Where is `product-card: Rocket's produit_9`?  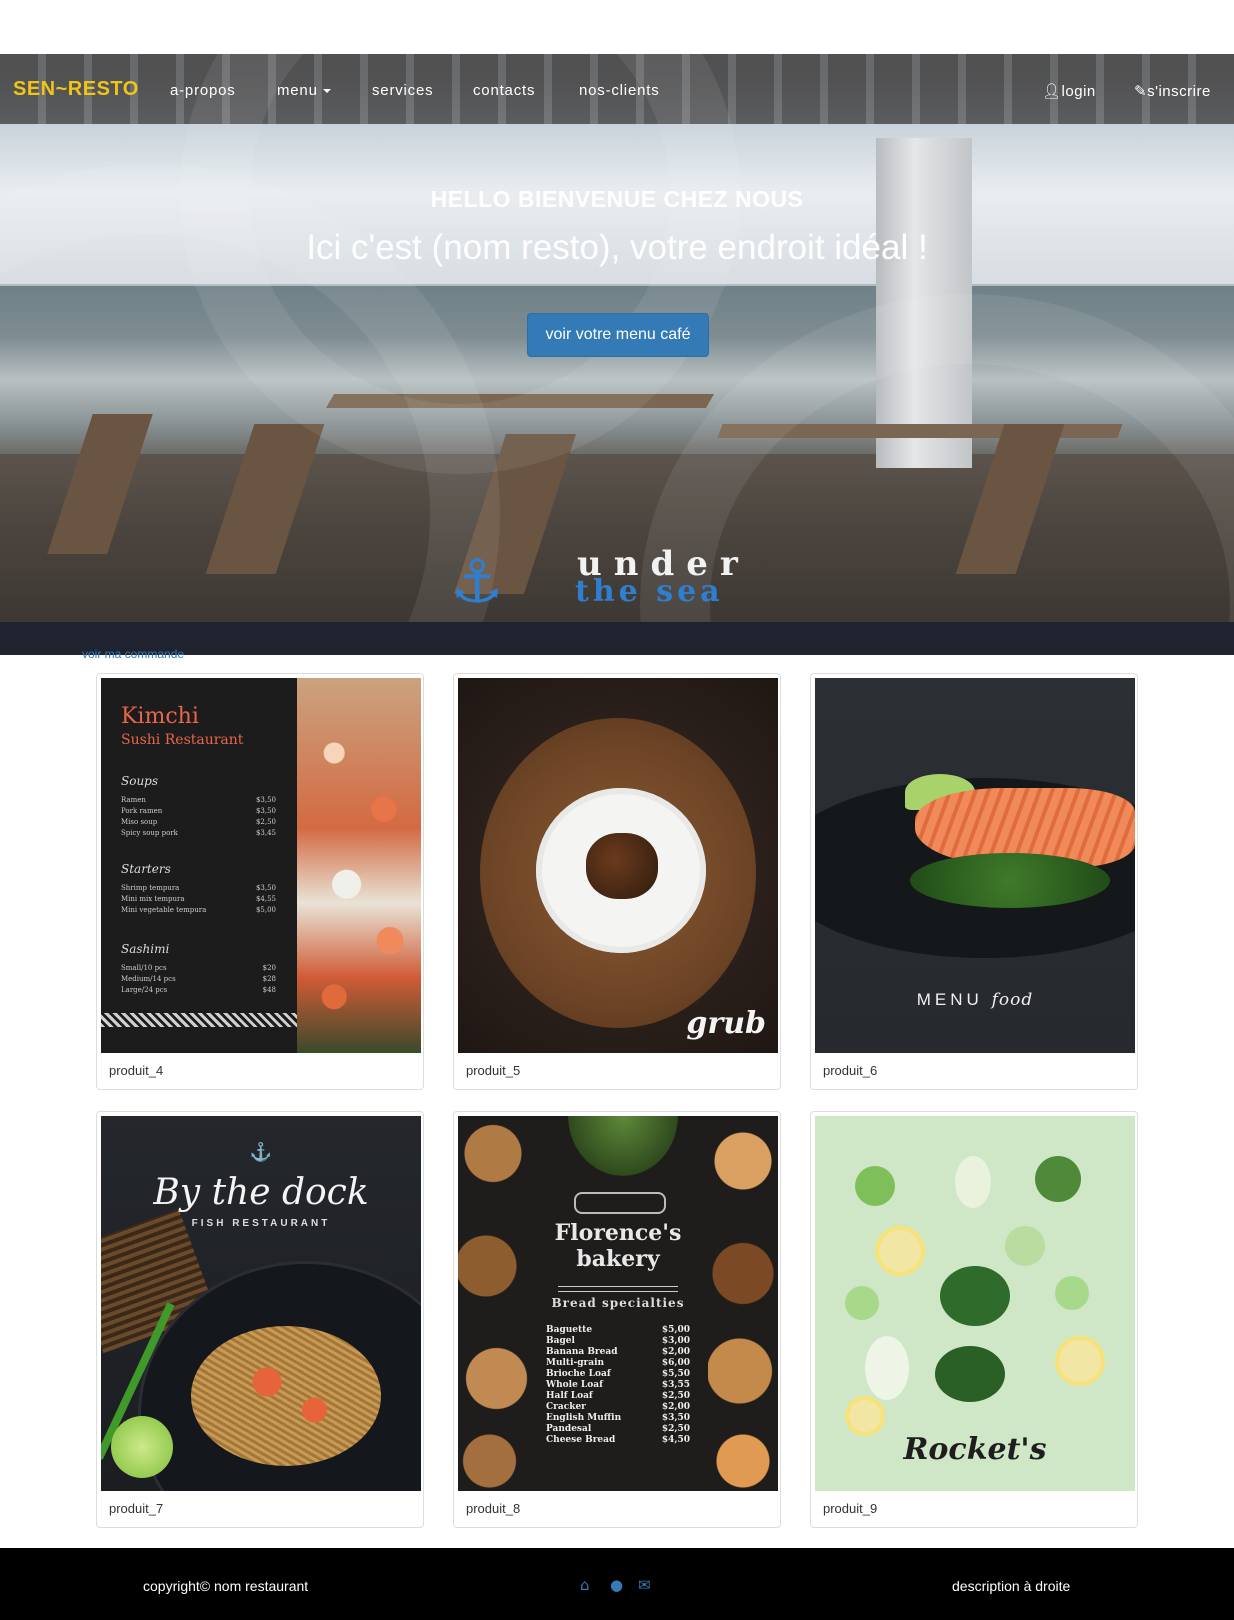 product-card: Rocket's produit_9 is located at coordinates (974, 1319).